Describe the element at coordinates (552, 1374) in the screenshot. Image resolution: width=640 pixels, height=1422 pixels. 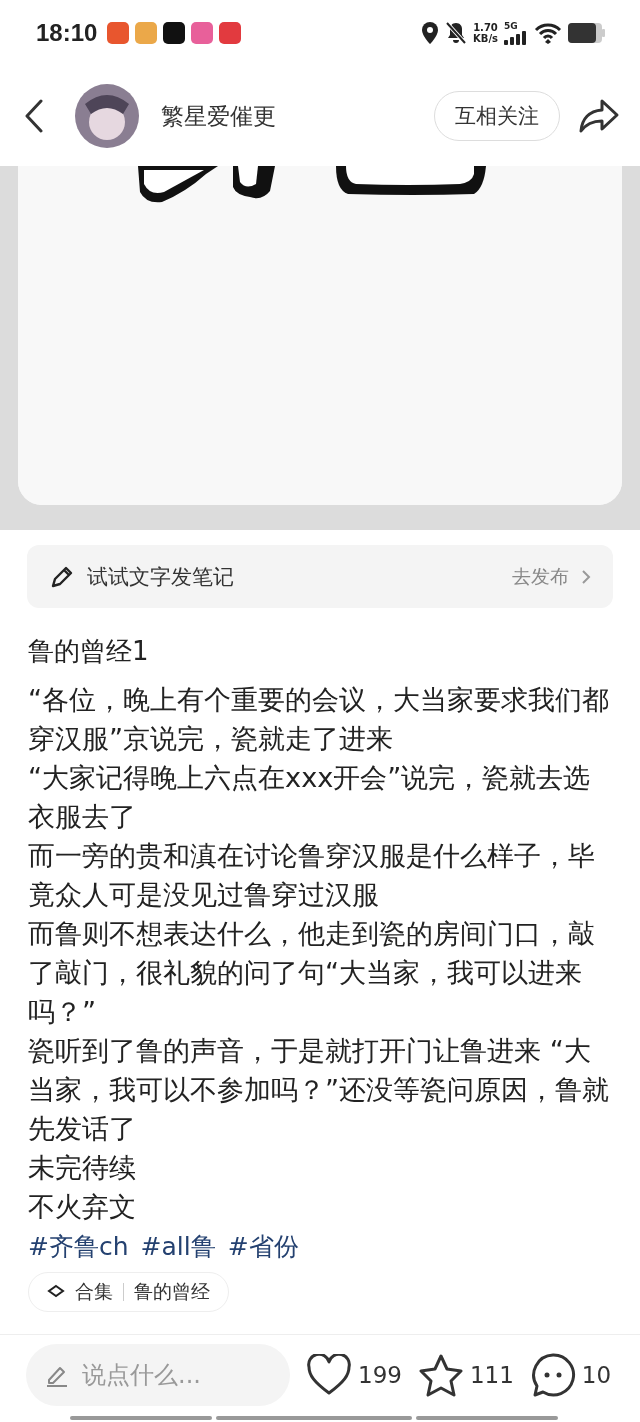
I see `chat-bubble-icon` at that location.